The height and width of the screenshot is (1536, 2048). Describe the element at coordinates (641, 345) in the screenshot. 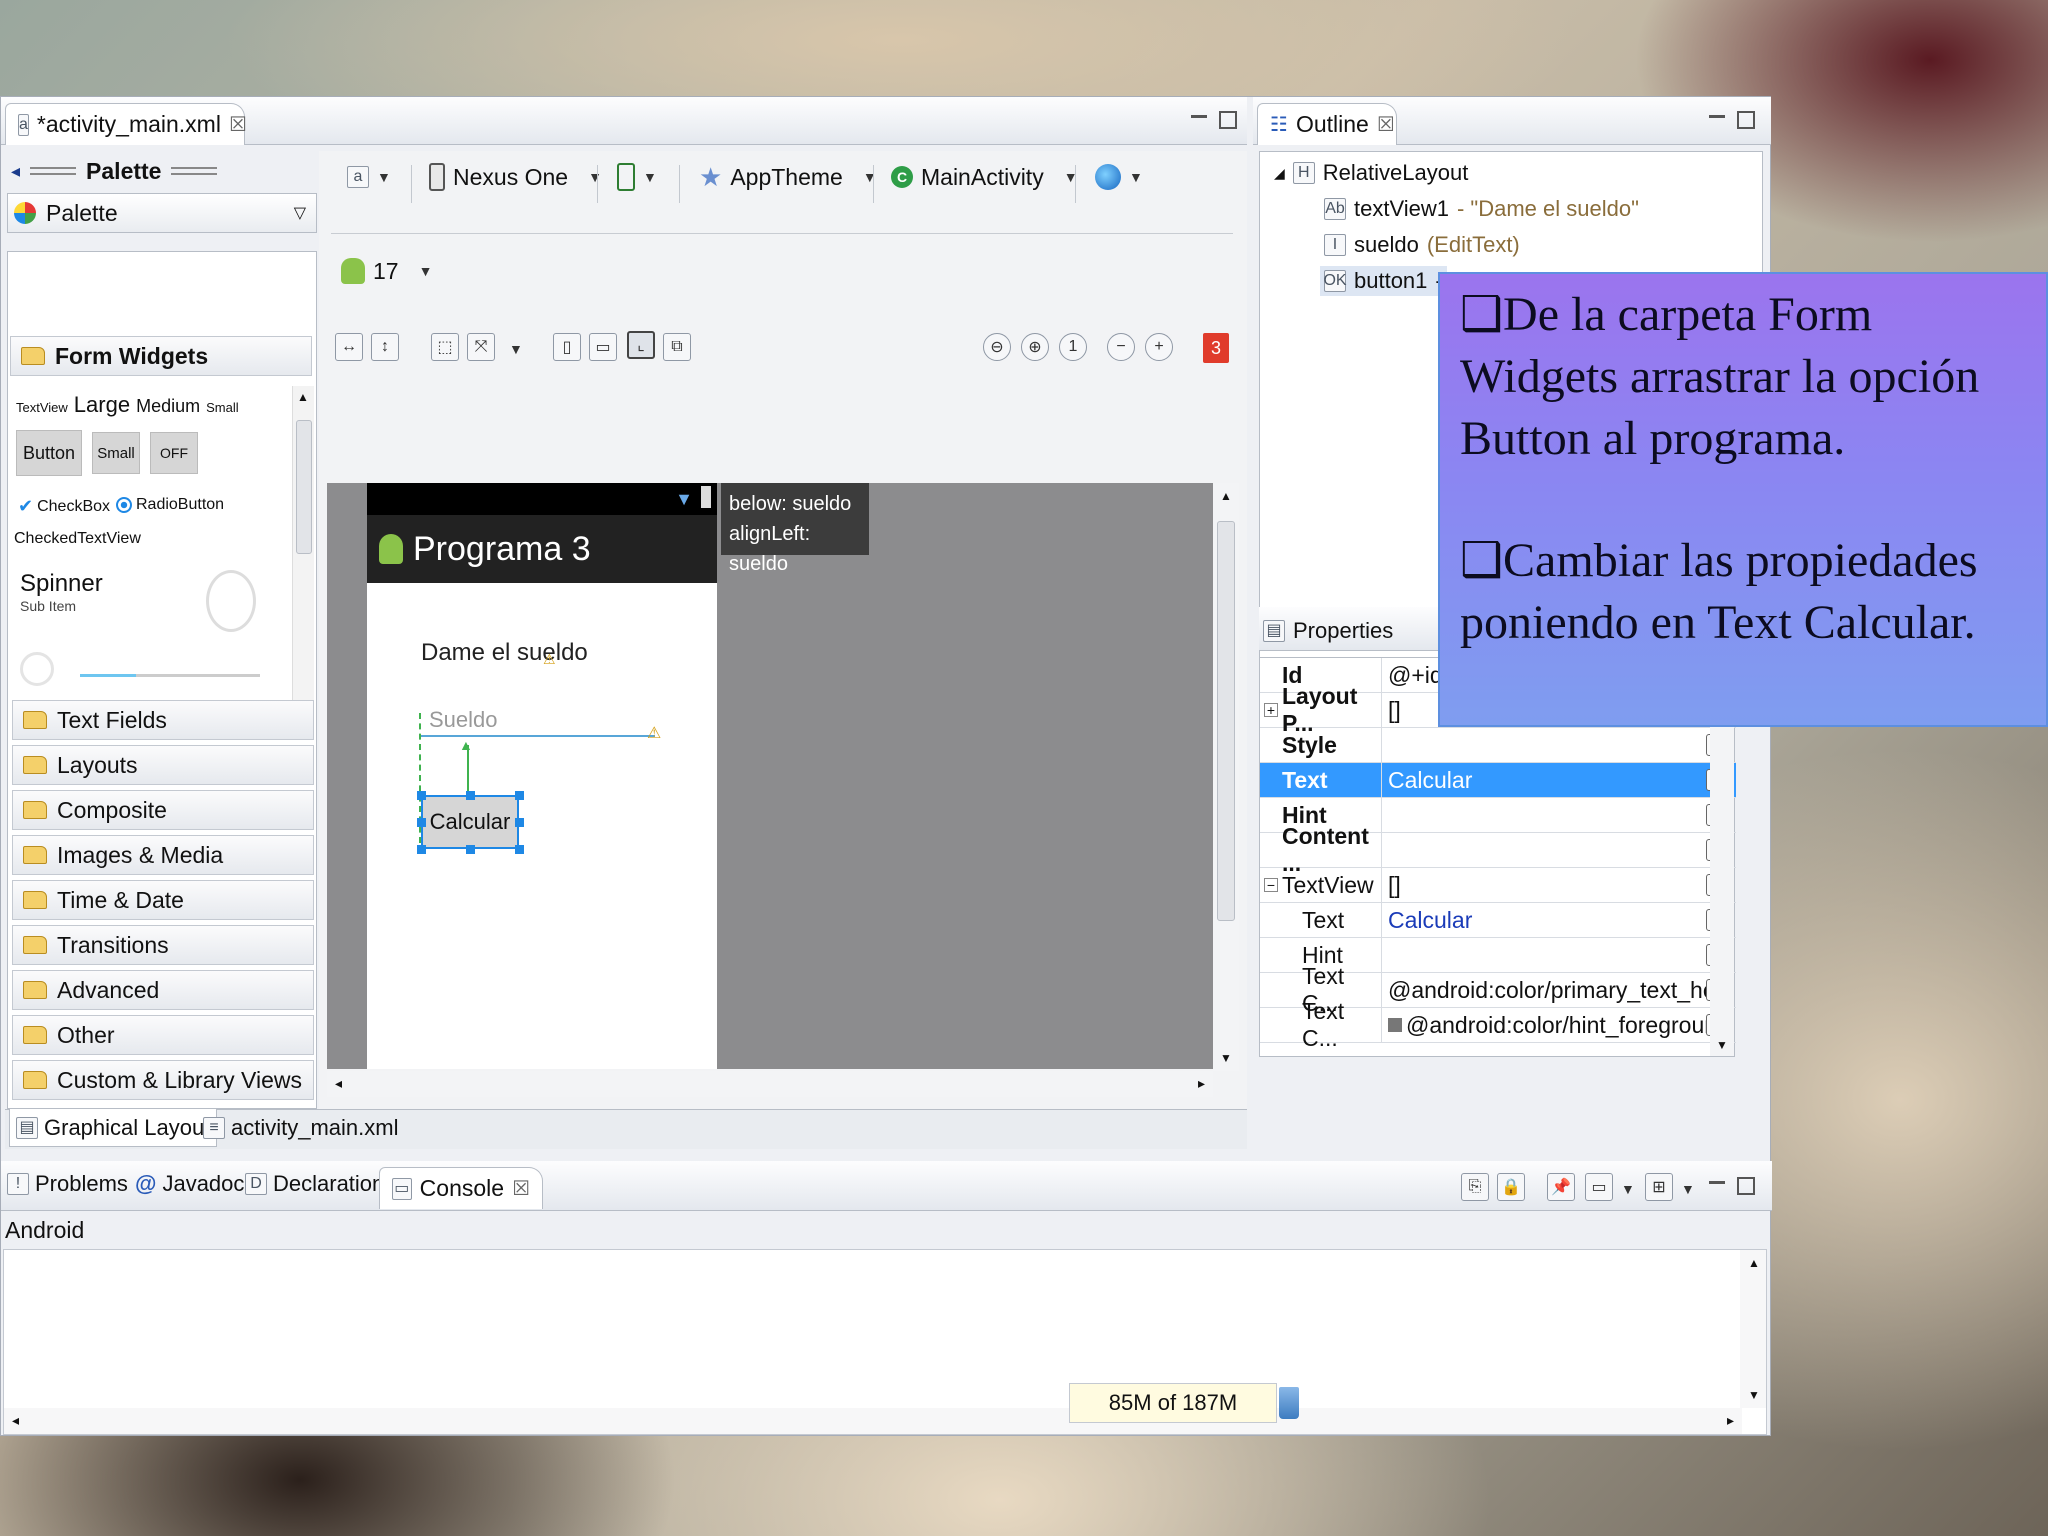

I see `layout-pin-icon: ⌞` at that location.